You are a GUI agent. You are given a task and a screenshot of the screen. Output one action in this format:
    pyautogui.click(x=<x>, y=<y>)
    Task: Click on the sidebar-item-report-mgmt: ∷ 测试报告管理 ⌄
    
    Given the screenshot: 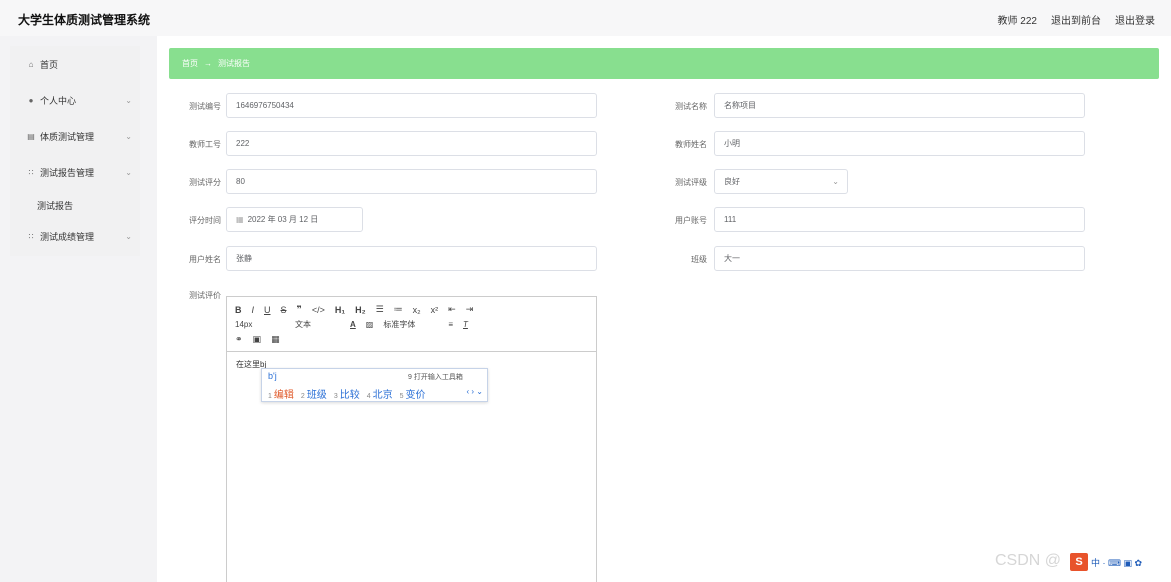 What is the action you would take?
    pyautogui.click(x=75, y=172)
    